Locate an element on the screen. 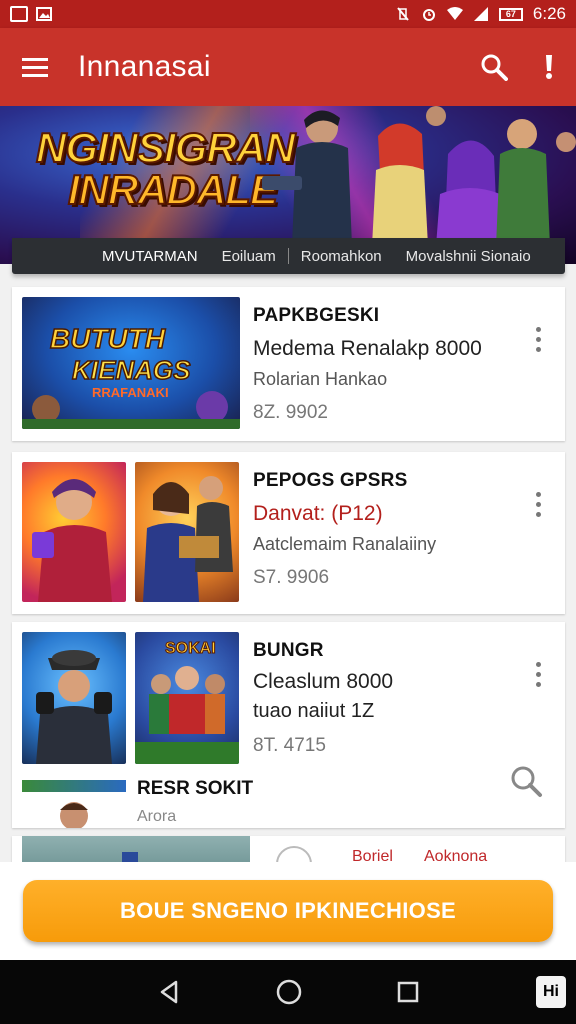 Image resolution: width=576 pixels, height=1024 pixels. tab-3: Movalshnii Sionaio is located at coordinates (468, 256).